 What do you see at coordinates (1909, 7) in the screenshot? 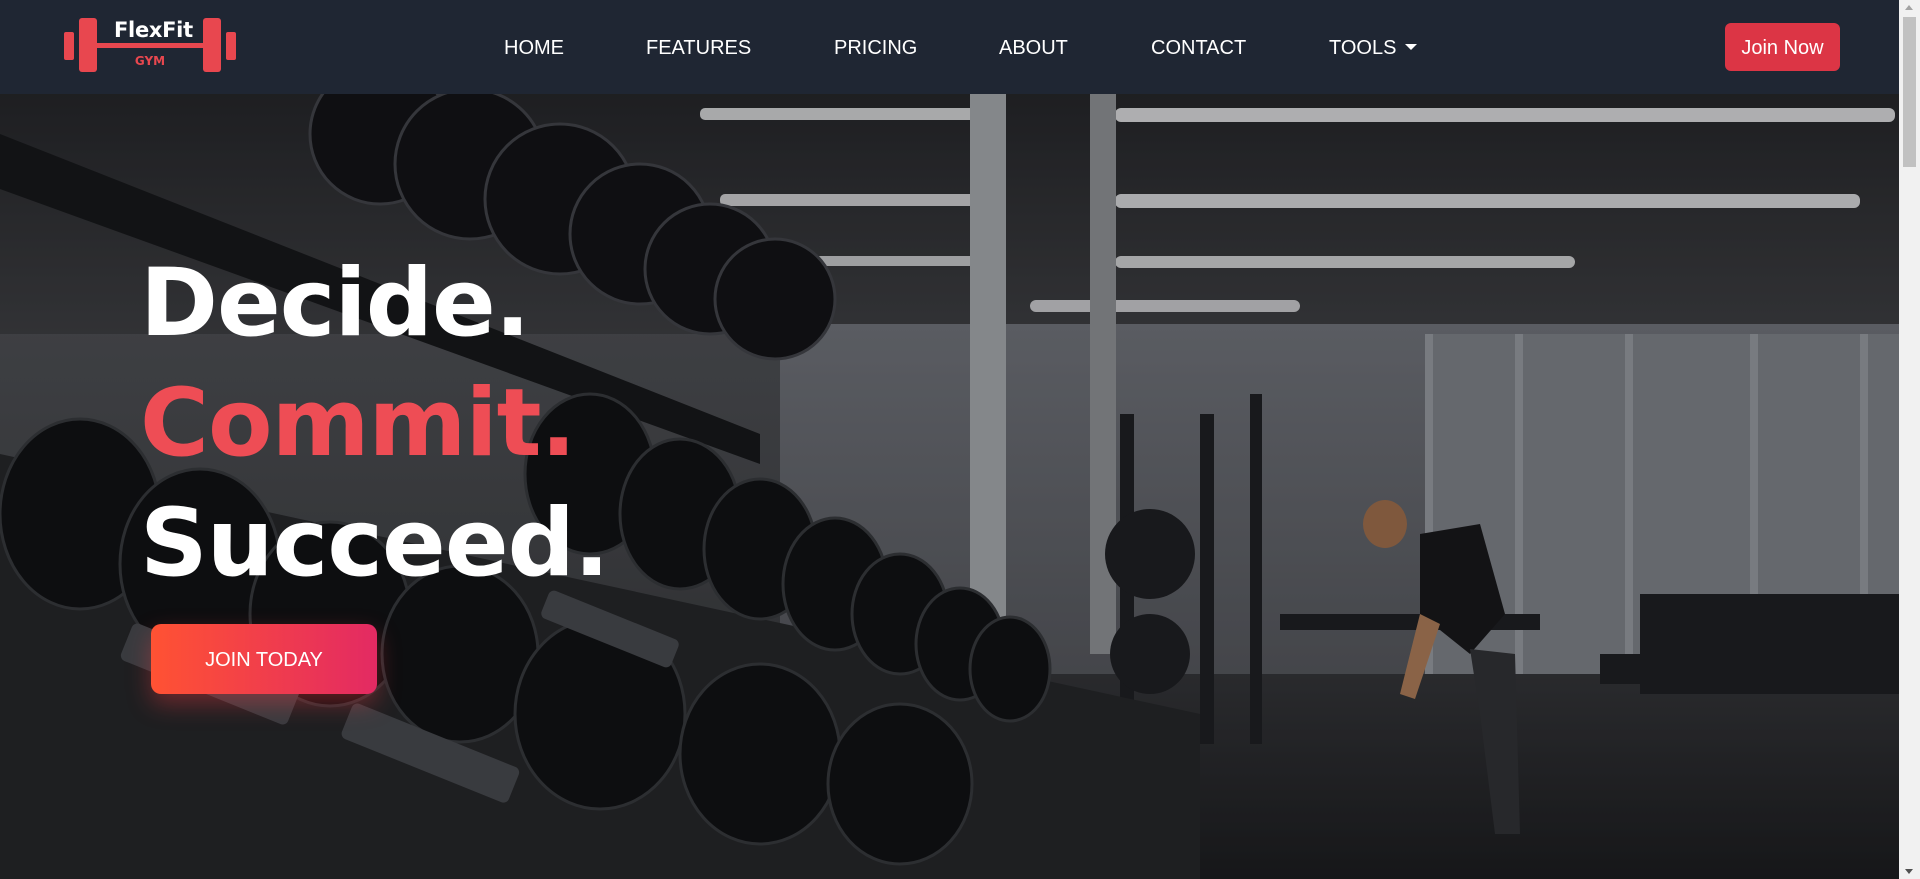
I see `scroll-up-icon` at bounding box center [1909, 7].